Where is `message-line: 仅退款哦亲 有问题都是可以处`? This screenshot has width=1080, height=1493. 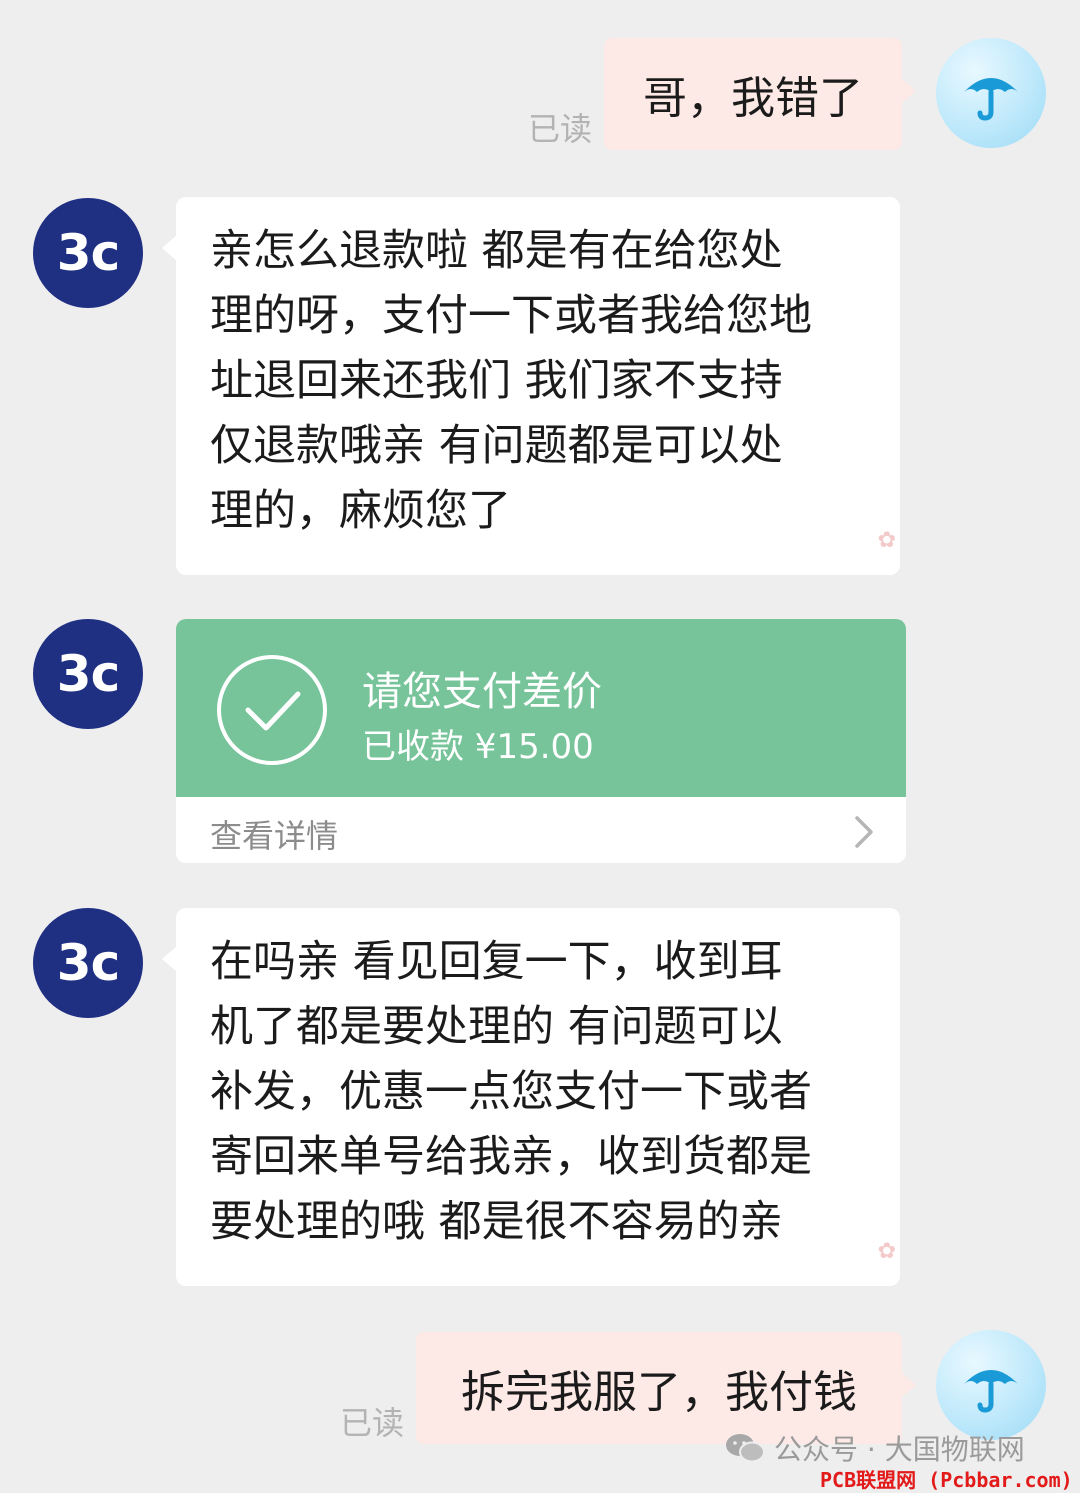
message-line: 仅退款哦亲 有问题都是可以处 is located at coordinates (496, 446).